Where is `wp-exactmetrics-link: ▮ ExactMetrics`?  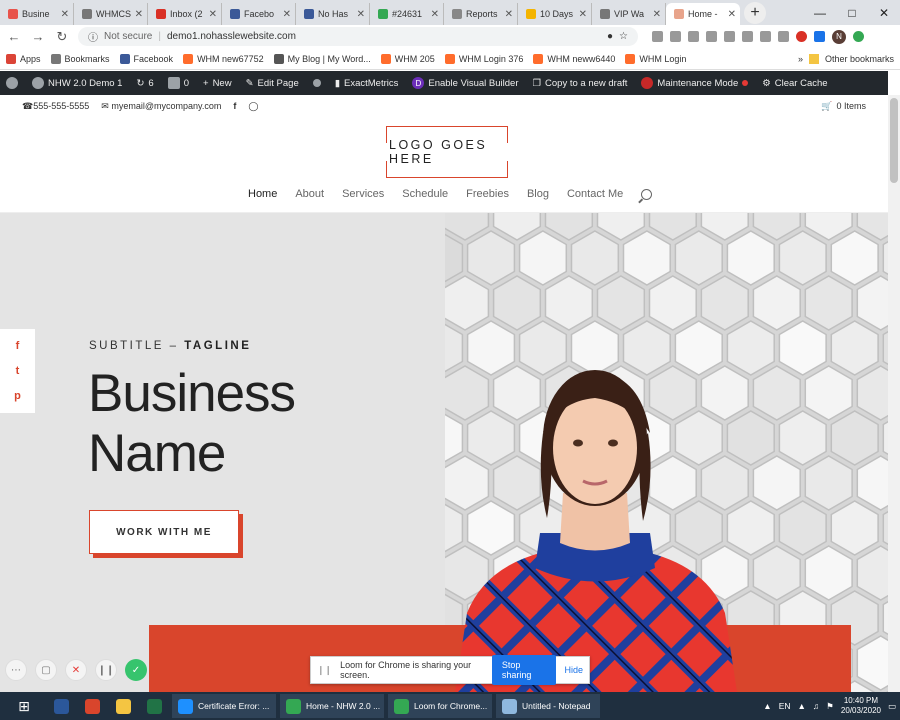
wp-exactmetrics-link: ▮ ExactMetrics is located at coordinates (367, 83).